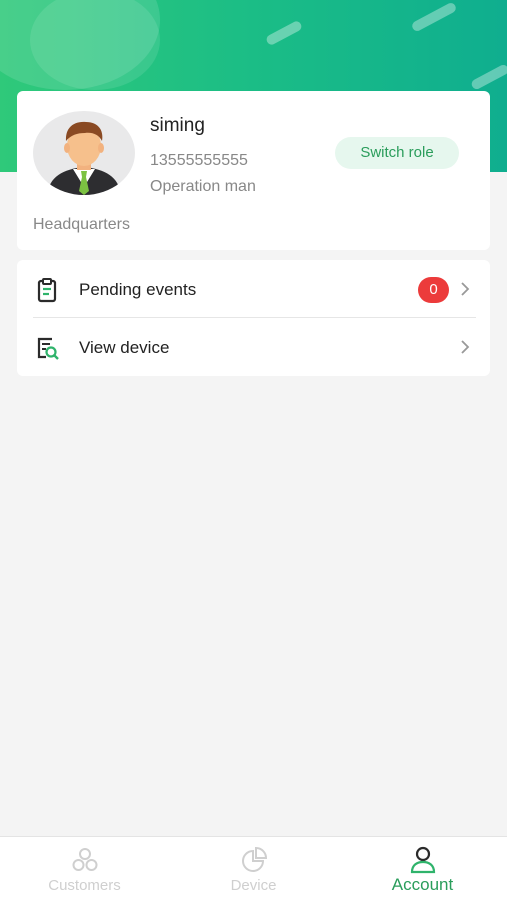  Describe the element at coordinates (254, 860) in the screenshot. I see `device-chart-icon` at that location.